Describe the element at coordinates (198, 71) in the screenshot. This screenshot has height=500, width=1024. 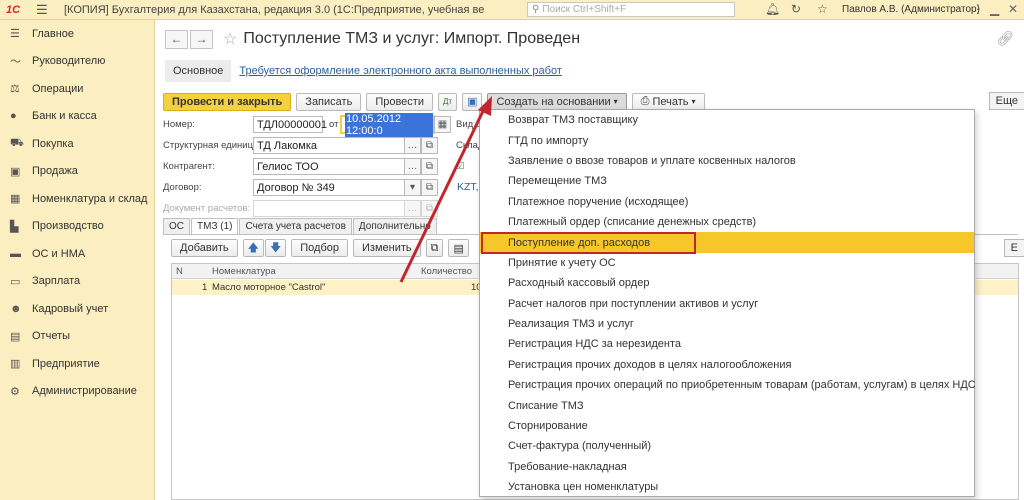
I see `tab-main: Основное` at that location.